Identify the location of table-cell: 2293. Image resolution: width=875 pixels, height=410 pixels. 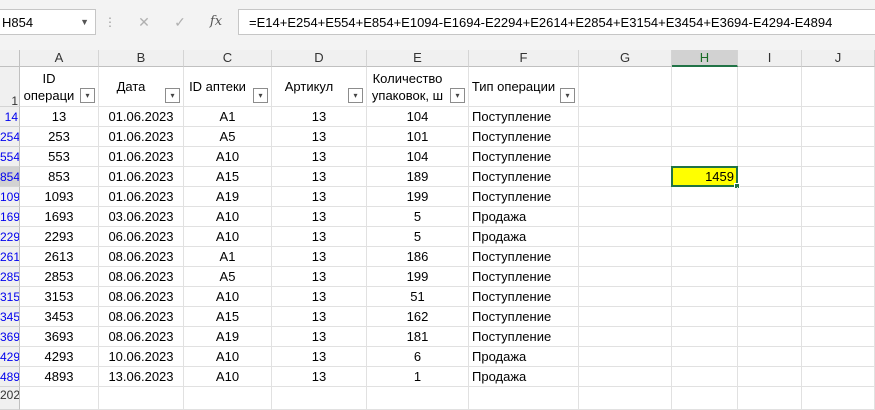
(59, 237).